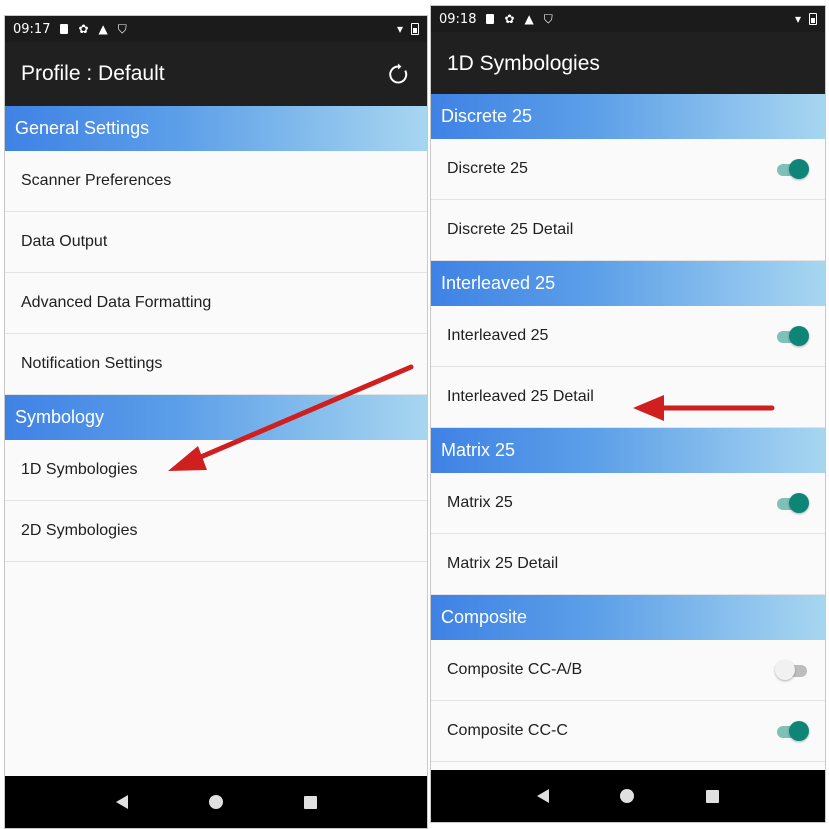  What do you see at coordinates (498, 335) in the screenshot?
I see `list-item-label: Interleaved 25` at bounding box center [498, 335].